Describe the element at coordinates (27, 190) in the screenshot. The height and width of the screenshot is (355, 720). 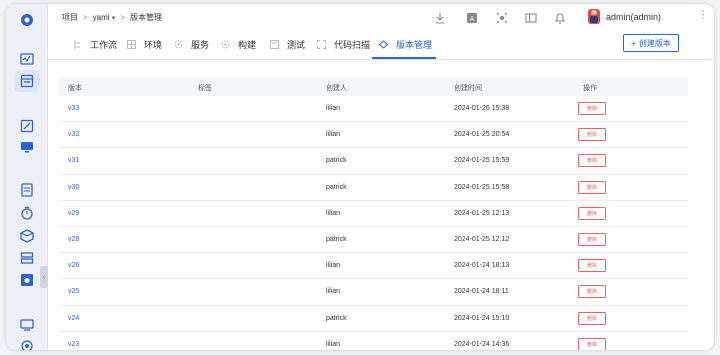
I see `document-icon` at that location.